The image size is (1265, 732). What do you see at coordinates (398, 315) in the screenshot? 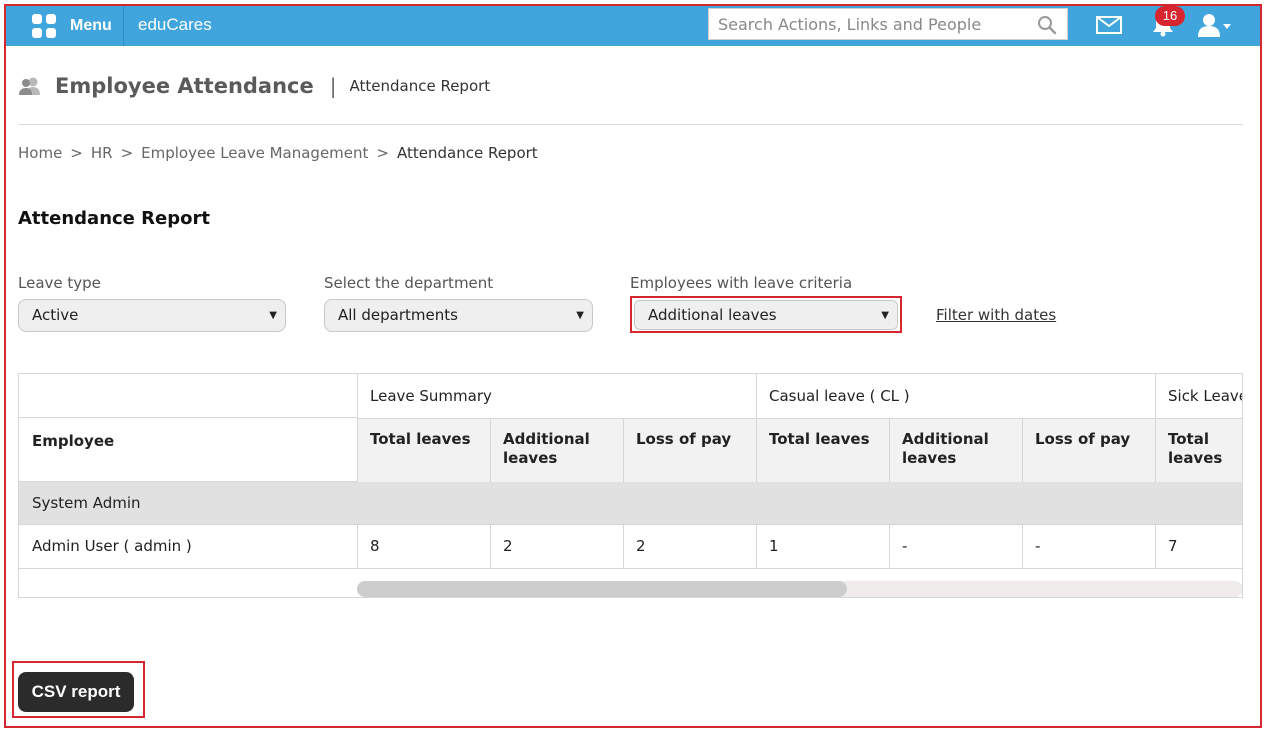
I see `department-value: All departments` at bounding box center [398, 315].